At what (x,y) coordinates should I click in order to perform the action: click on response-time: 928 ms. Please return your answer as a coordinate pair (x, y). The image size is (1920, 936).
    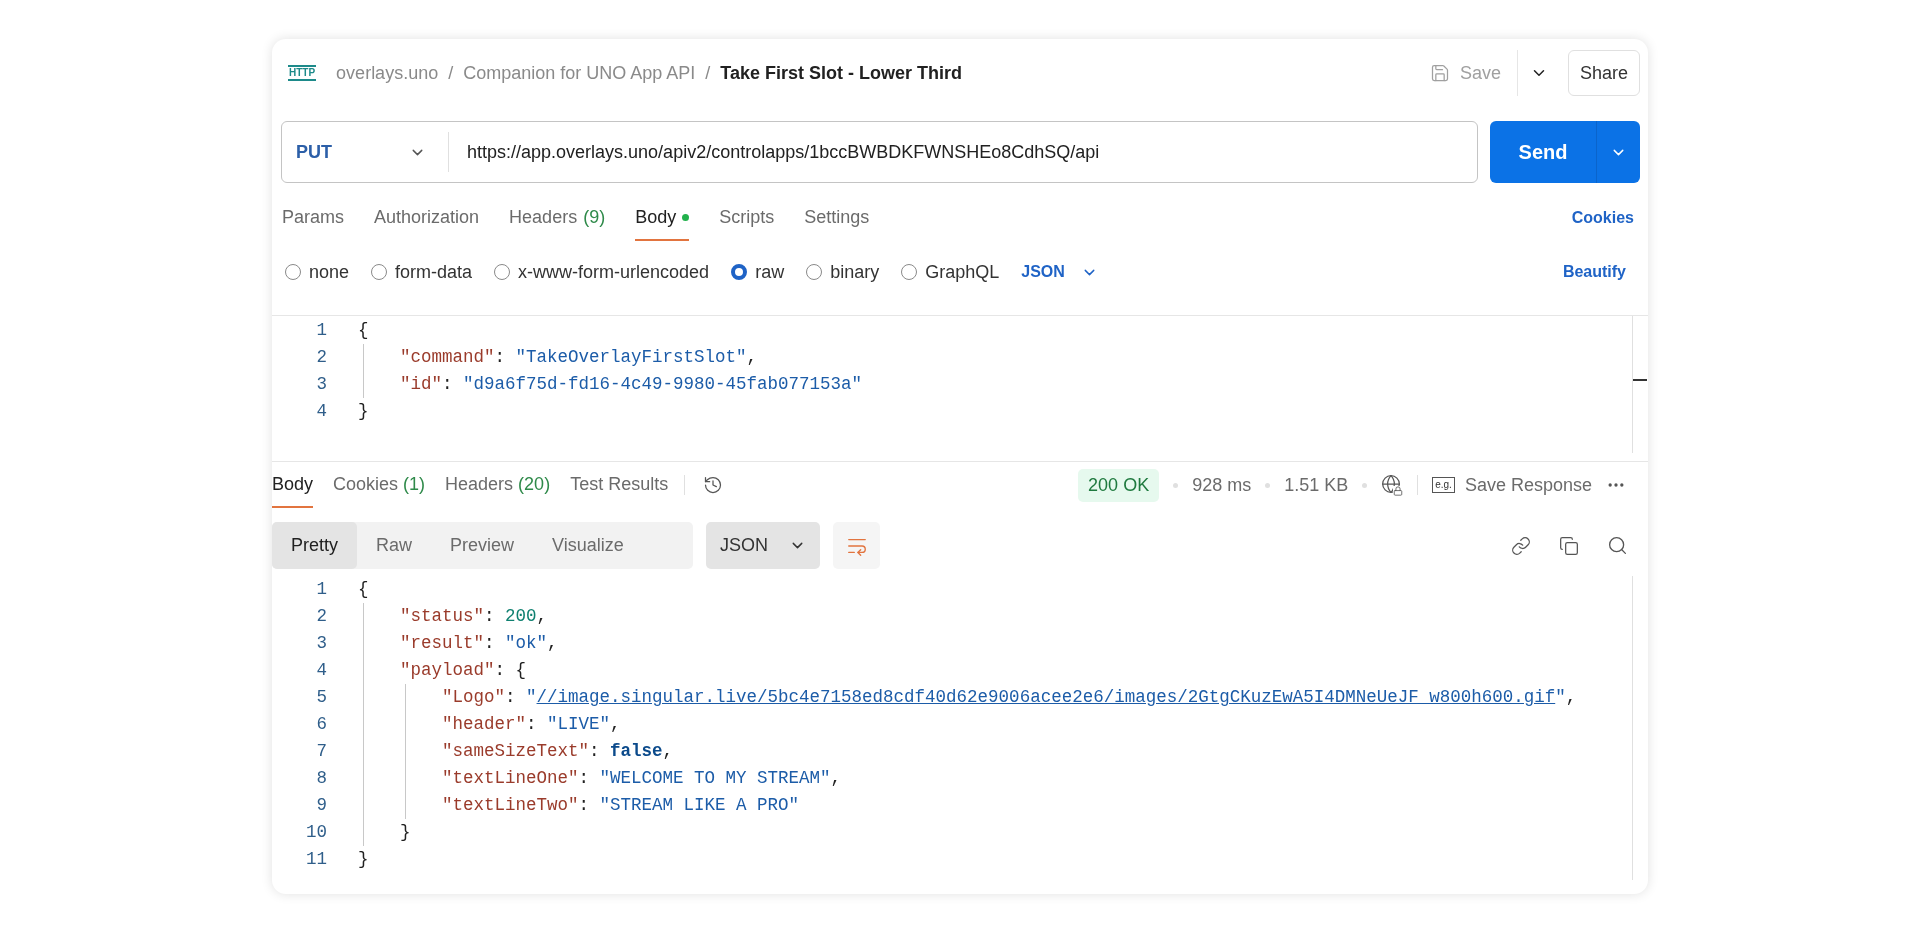
    Looking at the image, I should click on (1222, 485).